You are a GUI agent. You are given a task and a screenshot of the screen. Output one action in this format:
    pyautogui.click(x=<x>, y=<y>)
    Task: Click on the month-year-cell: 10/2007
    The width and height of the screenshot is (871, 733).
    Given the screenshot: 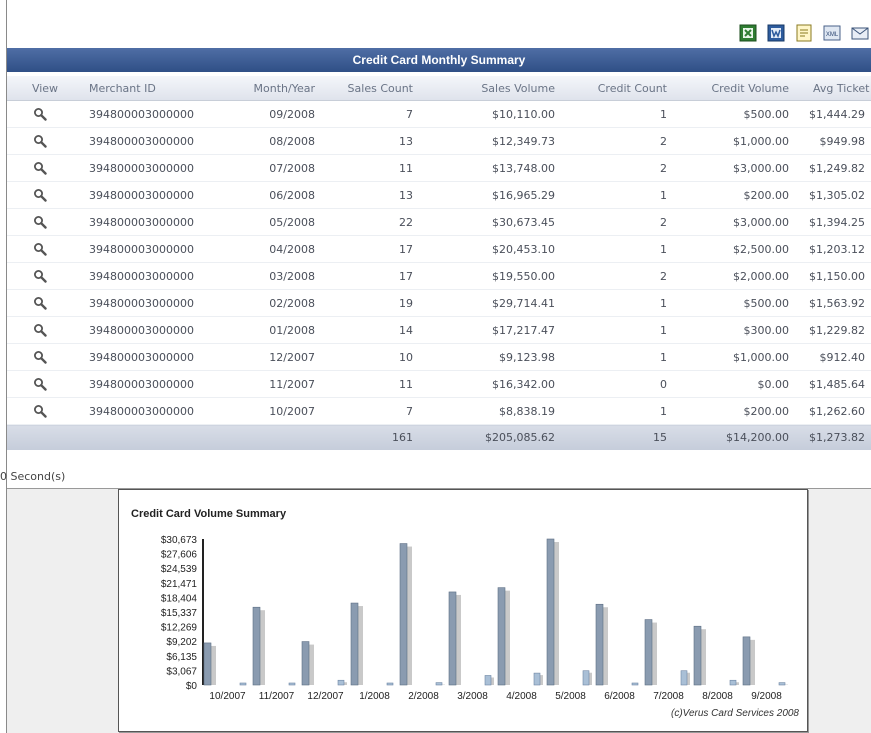 What is the action you would take?
    pyautogui.click(x=272, y=411)
    